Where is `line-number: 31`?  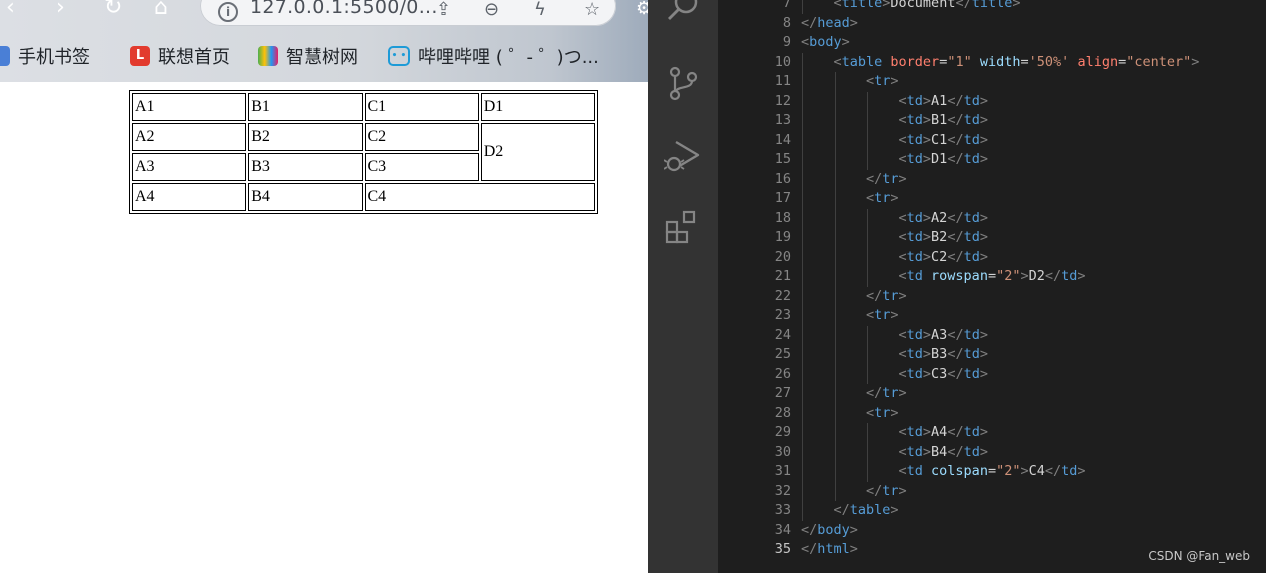 line-number: 31 is located at coordinates (782, 471).